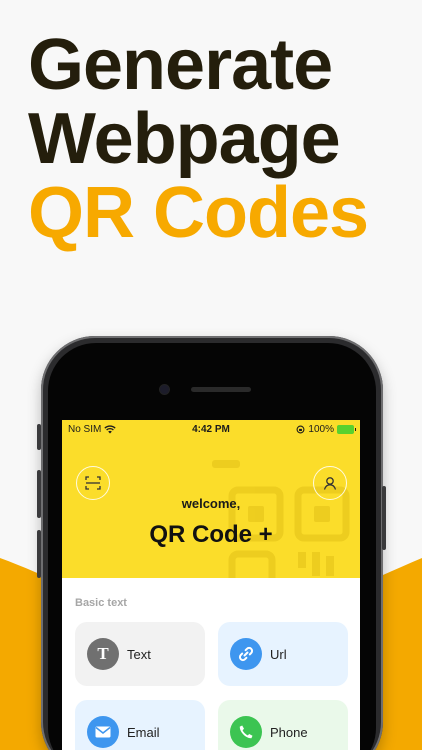 This screenshot has height=750, width=422. Describe the element at coordinates (211, 534) in the screenshot. I see `app-title: QR Code +` at that location.